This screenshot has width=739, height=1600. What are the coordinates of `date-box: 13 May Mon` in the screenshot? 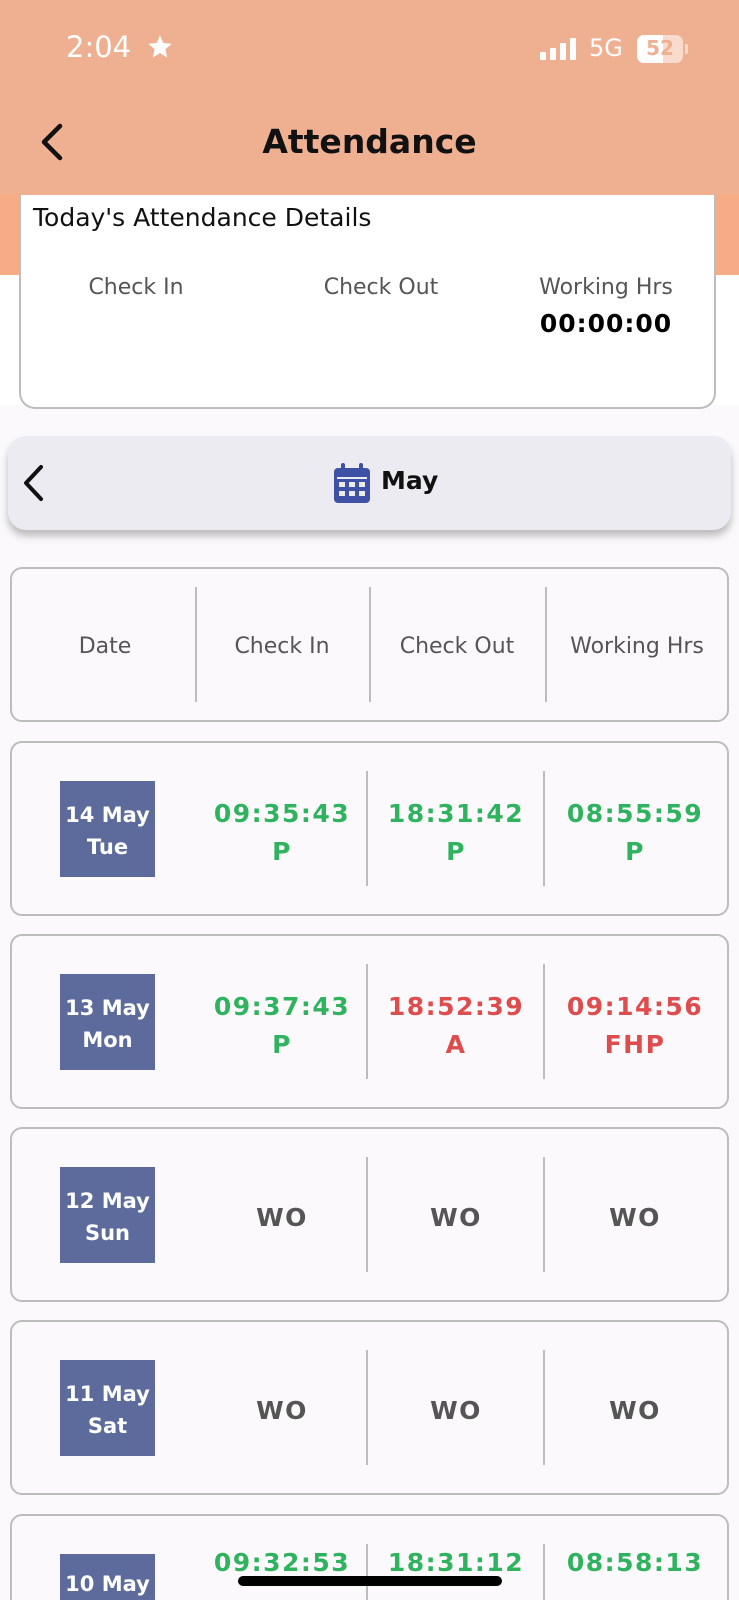 It's located at (107, 1022).